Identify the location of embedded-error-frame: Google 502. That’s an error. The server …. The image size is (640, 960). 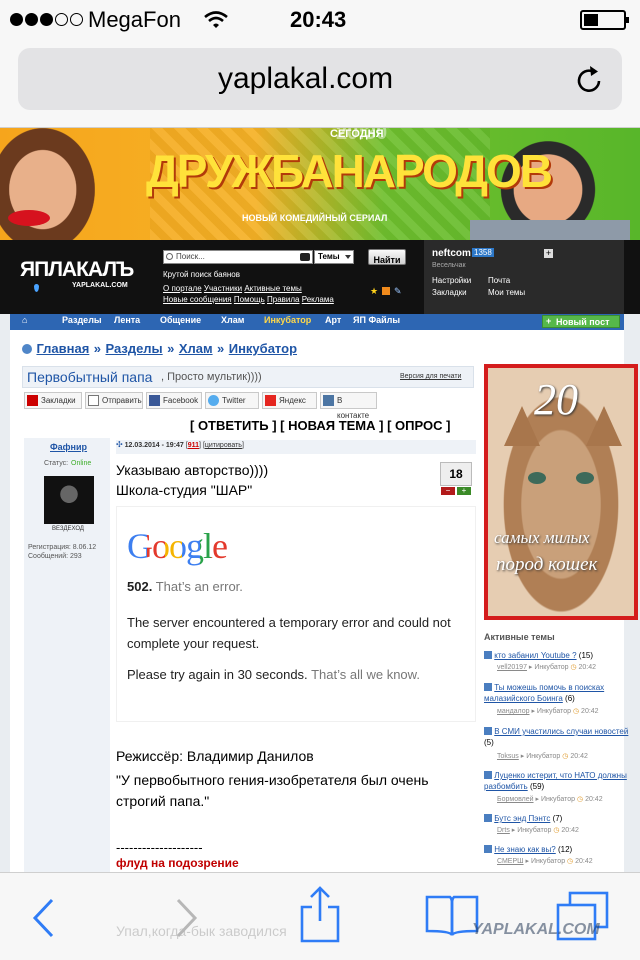
(296, 614).